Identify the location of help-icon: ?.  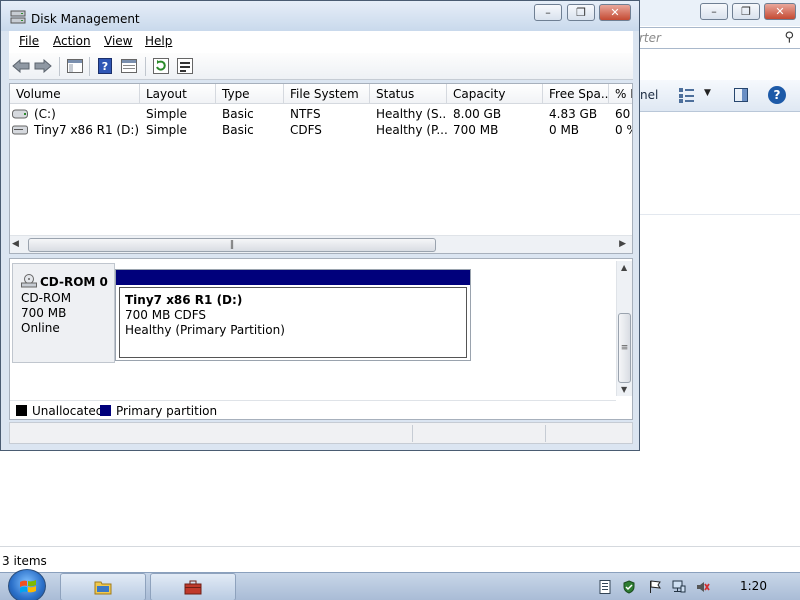
(777, 95).